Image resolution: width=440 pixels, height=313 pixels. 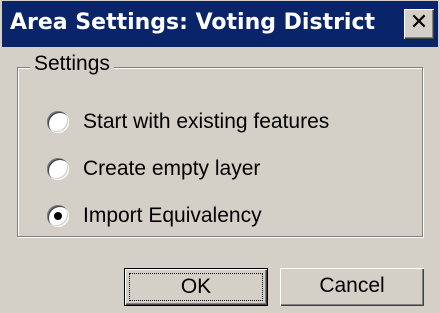 I want to click on option-create-empty-layer: Create empty layer, so click(x=153, y=169).